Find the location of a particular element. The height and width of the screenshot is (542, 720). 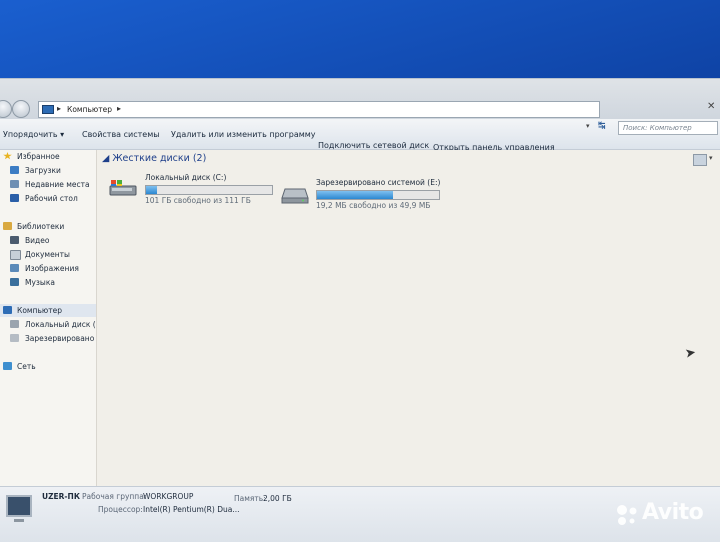

drive-e-usage-bar is located at coordinates (378, 195).